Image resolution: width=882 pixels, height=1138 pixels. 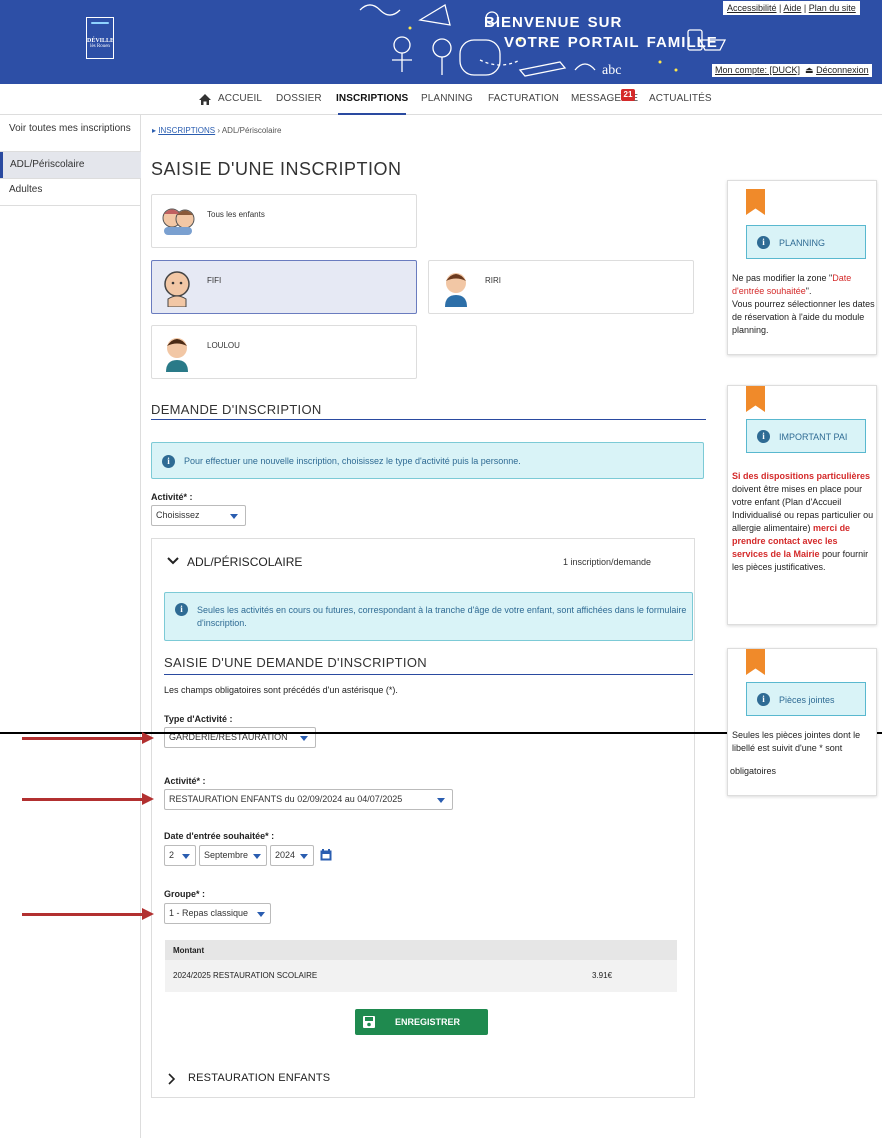 I want to click on child-card-all: Tous les enfants, so click(x=284, y=221).